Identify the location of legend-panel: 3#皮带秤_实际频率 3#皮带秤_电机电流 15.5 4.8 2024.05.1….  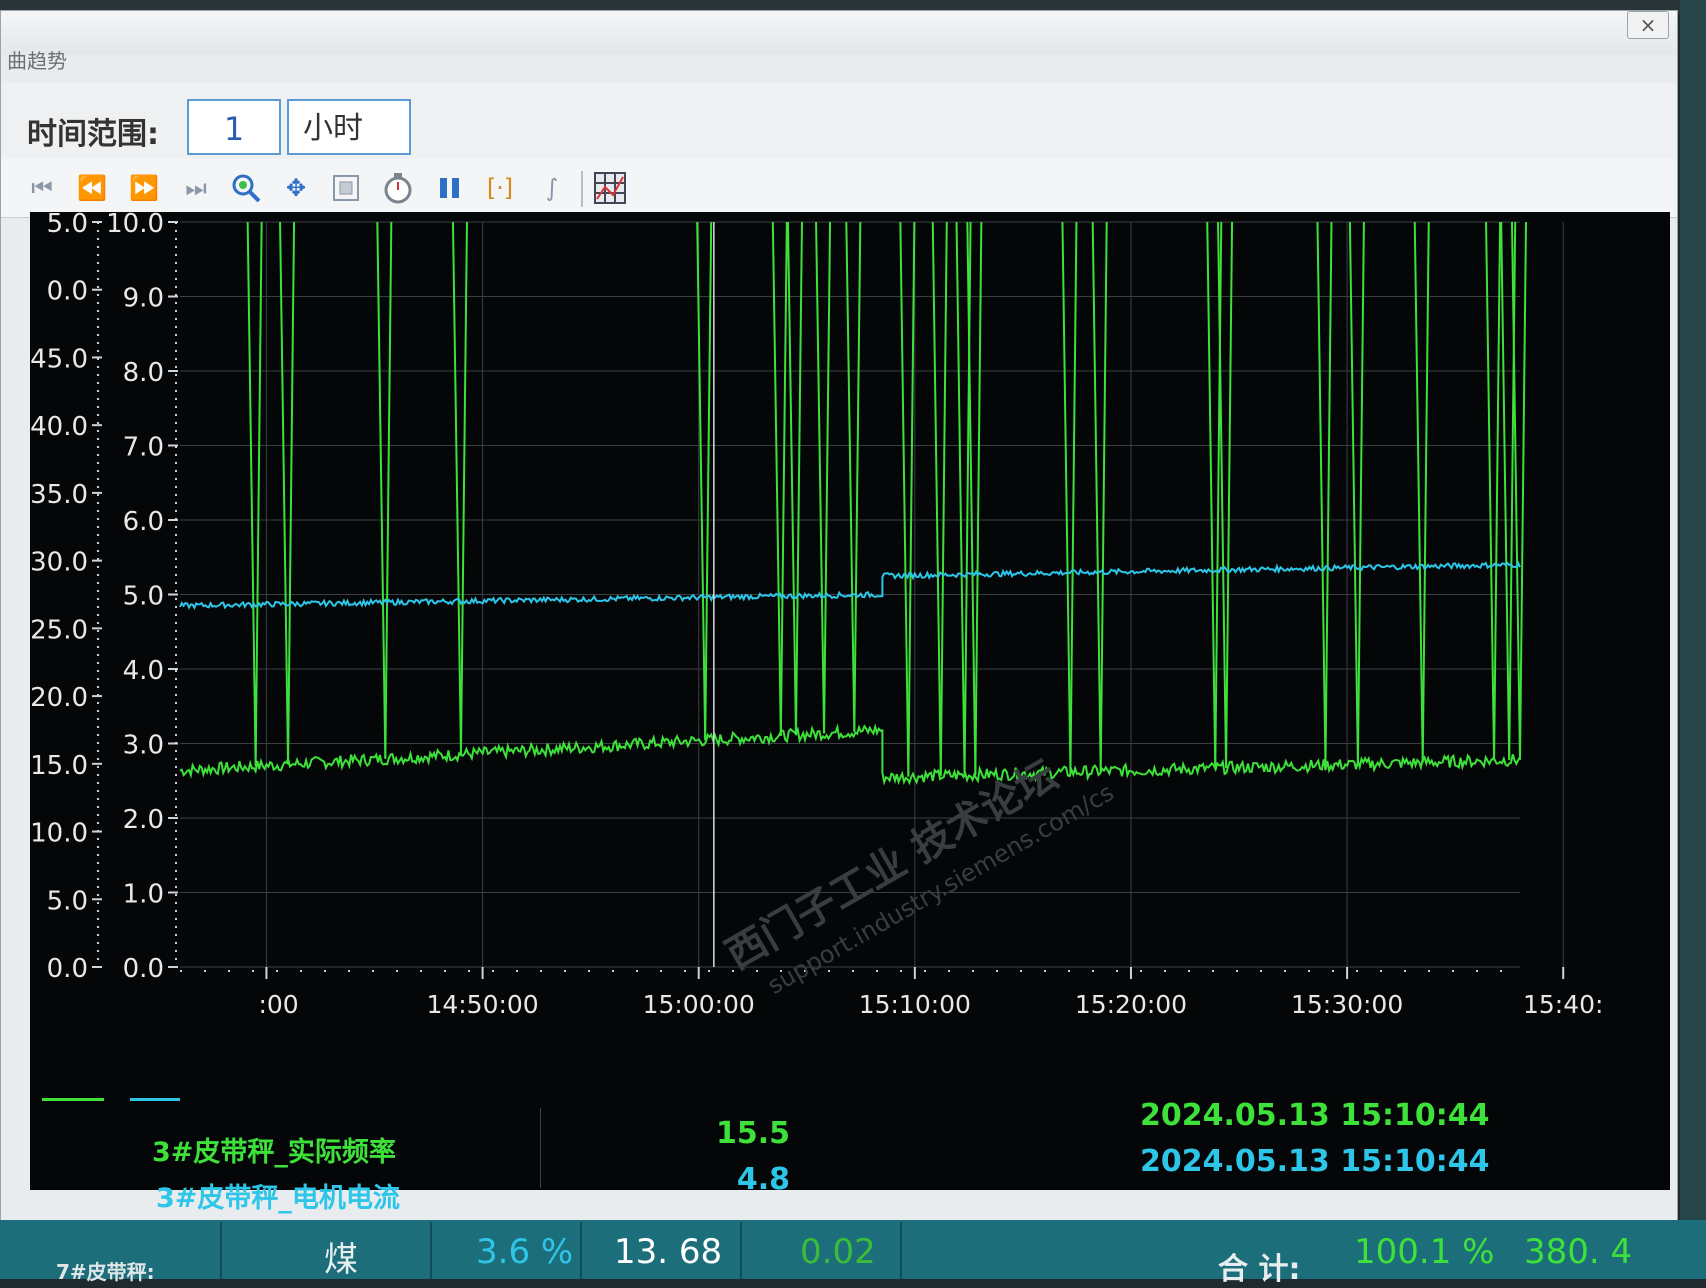
(850, 1142).